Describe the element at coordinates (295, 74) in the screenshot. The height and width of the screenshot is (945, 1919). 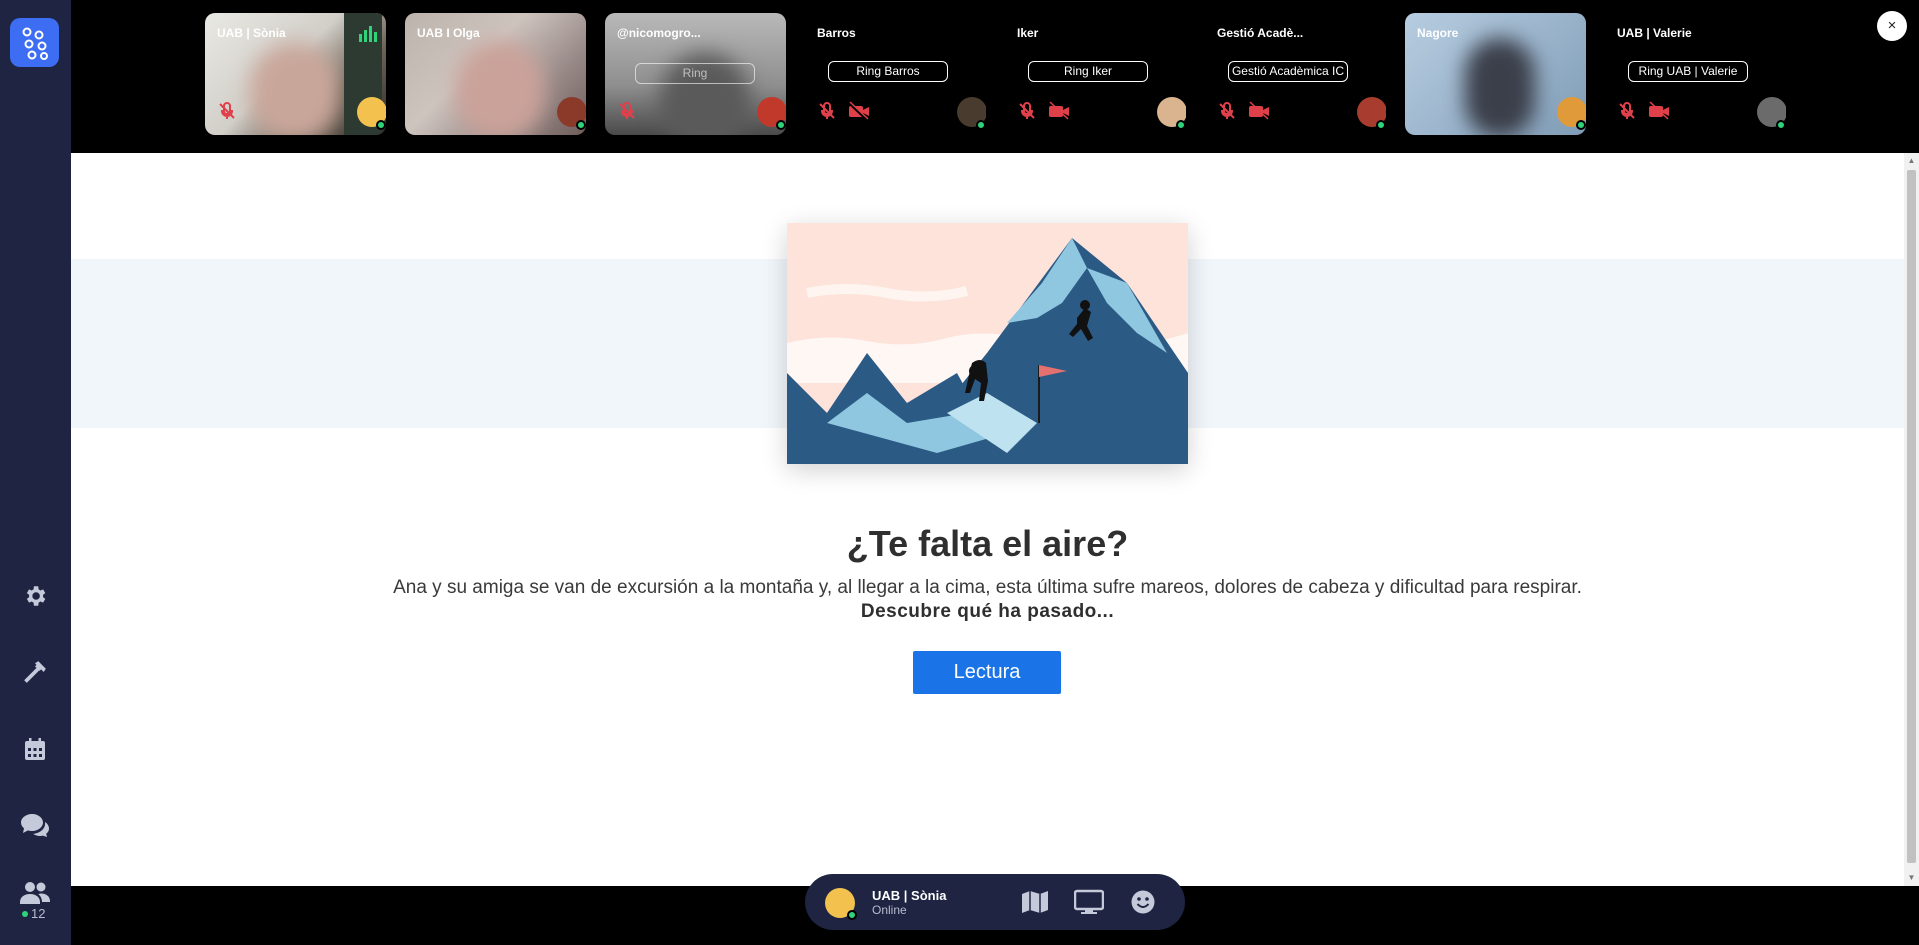
I see `participant-tile: UAB | Sònia` at that location.